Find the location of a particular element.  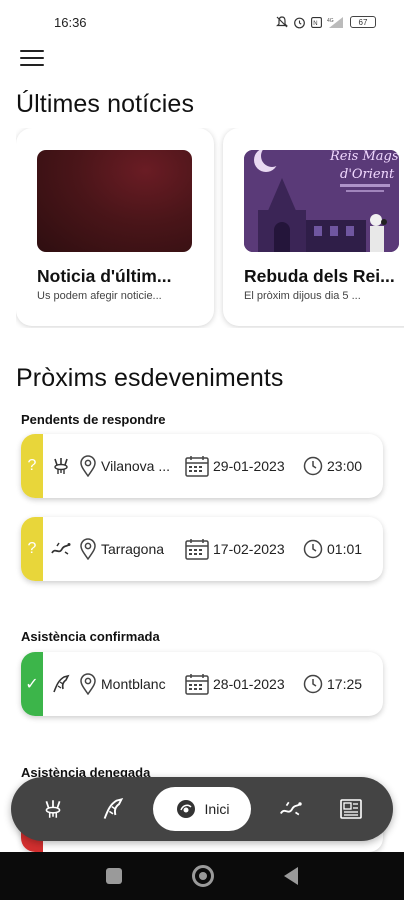

svg-text: N is located at coordinates (315, 24).